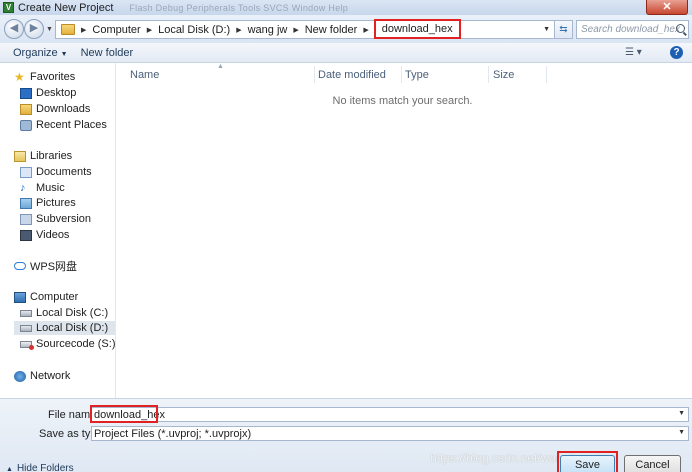 The height and width of the screenshot is (472, 692). Describe the element at coordinates (20, 156) in the screenshot. I see `libraries-icon` at that location.